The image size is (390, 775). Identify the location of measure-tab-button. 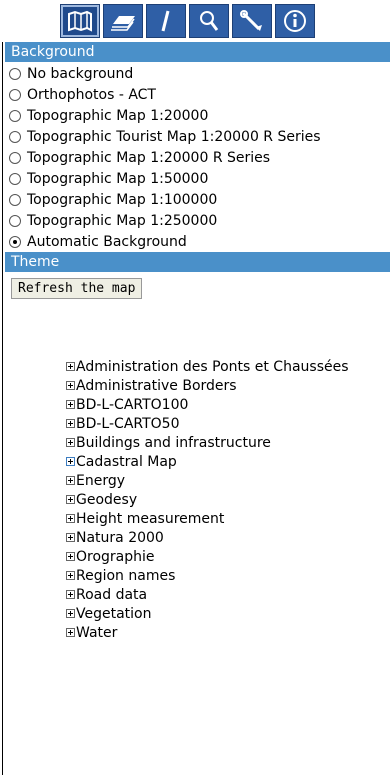
(166, 21).